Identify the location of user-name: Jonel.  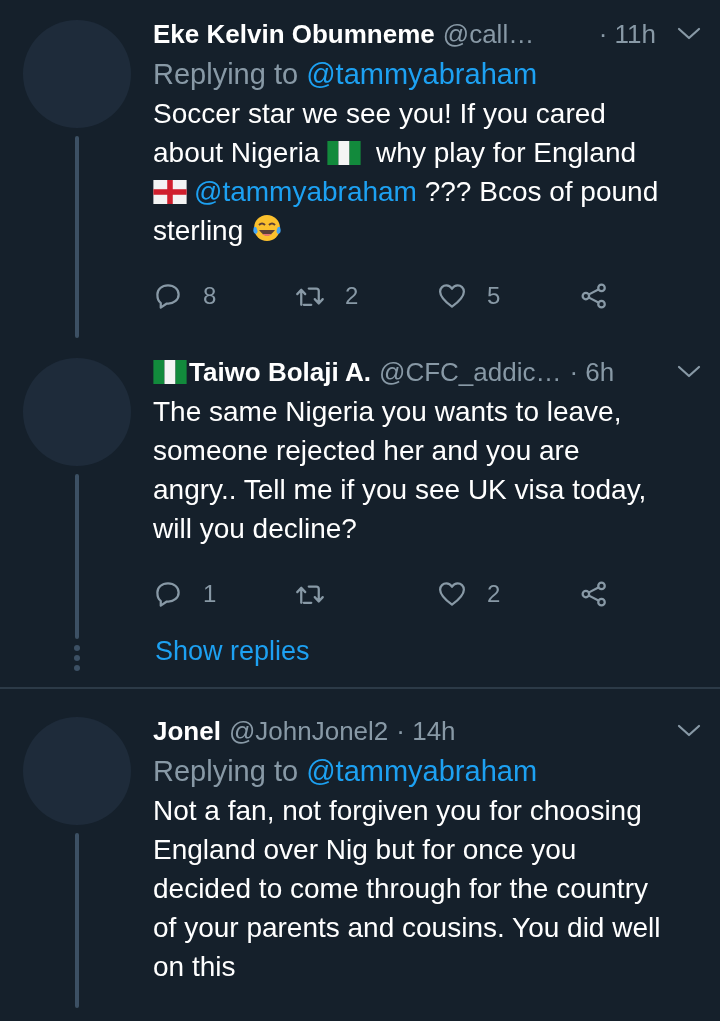
(187, 731).